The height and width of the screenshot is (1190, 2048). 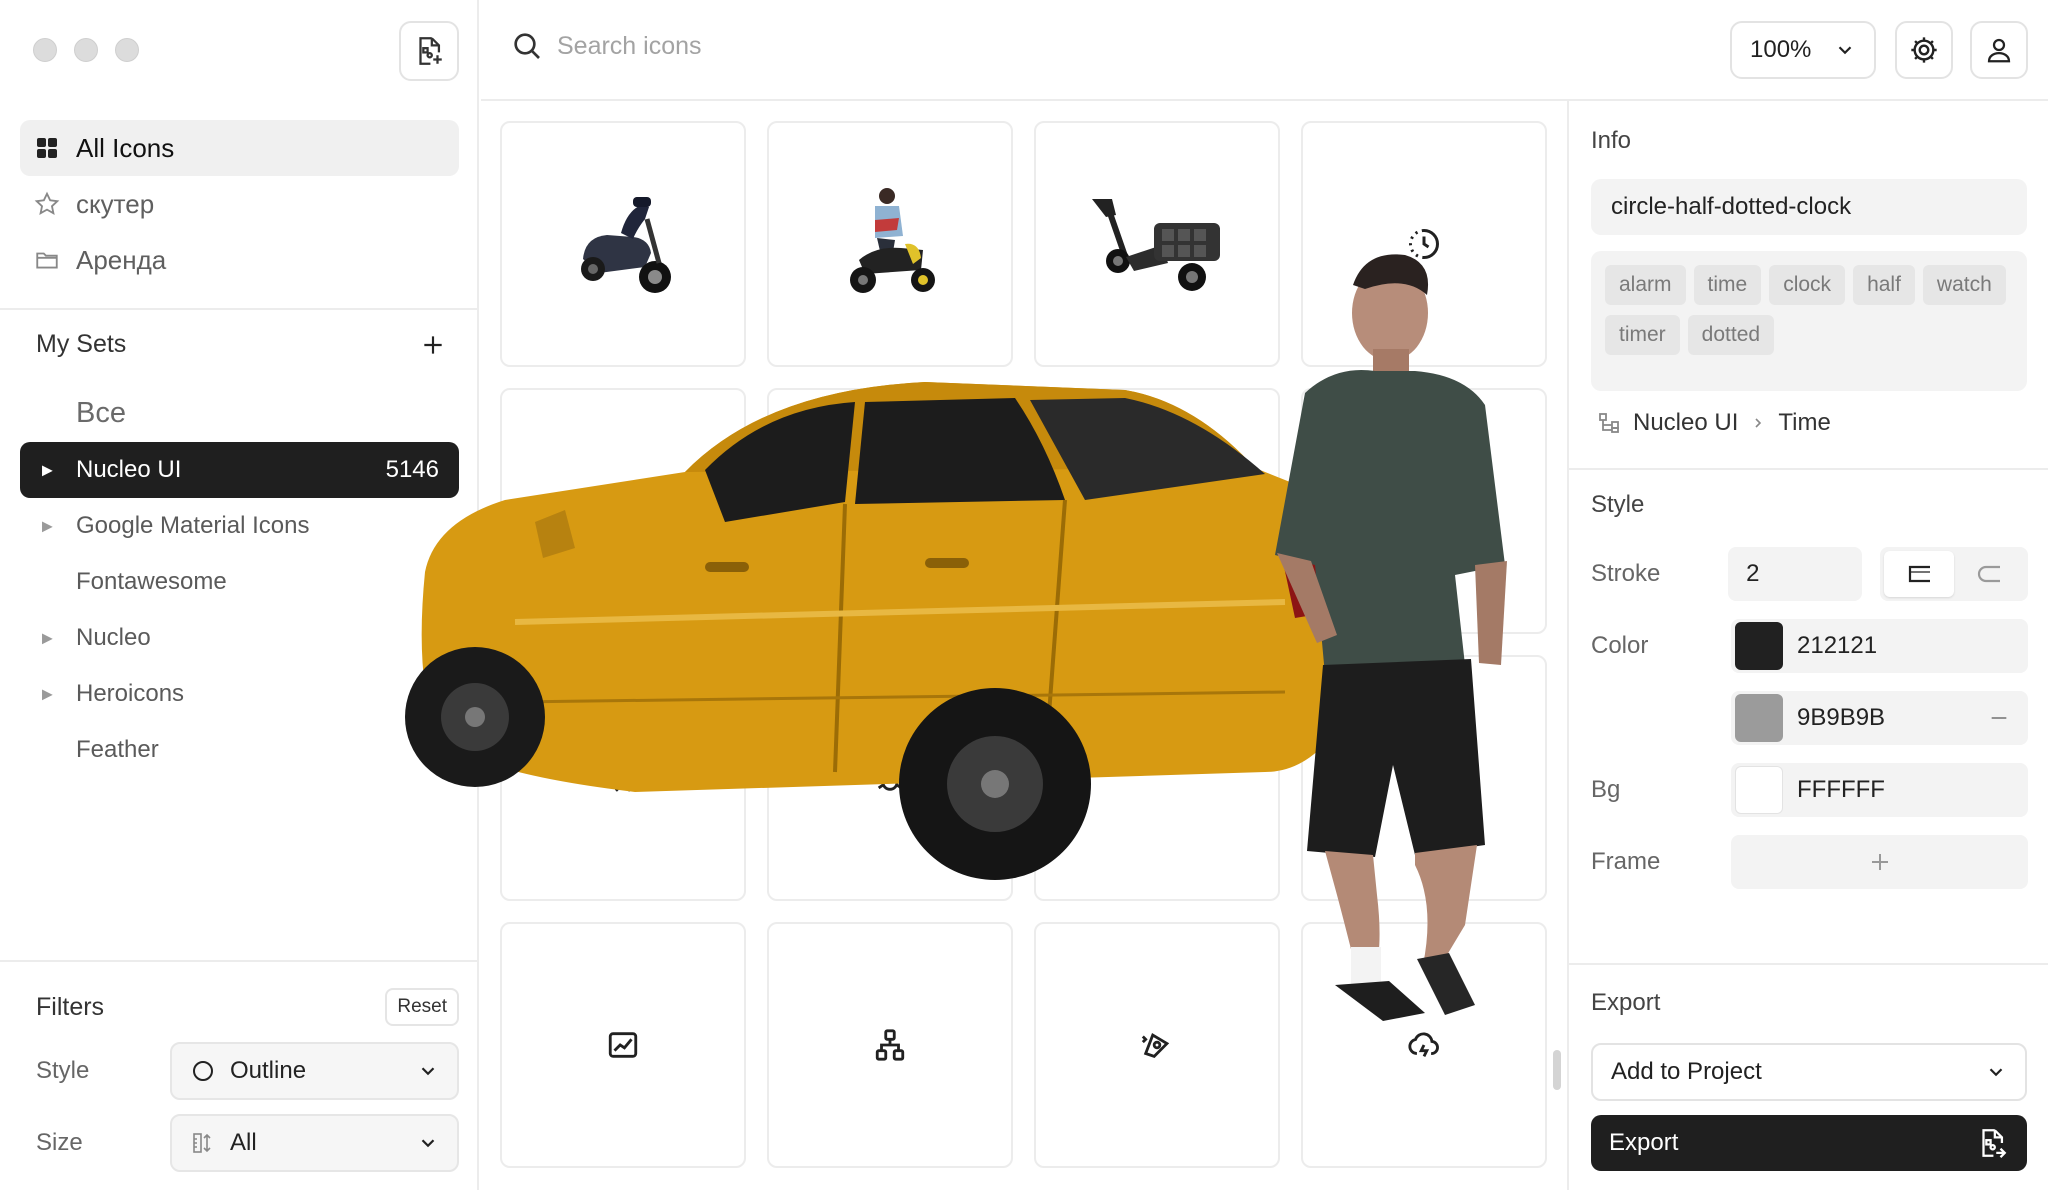 I want to click on set-item-google-material-icons: ▶ Google Material Icons, so click(x=239, y=526).